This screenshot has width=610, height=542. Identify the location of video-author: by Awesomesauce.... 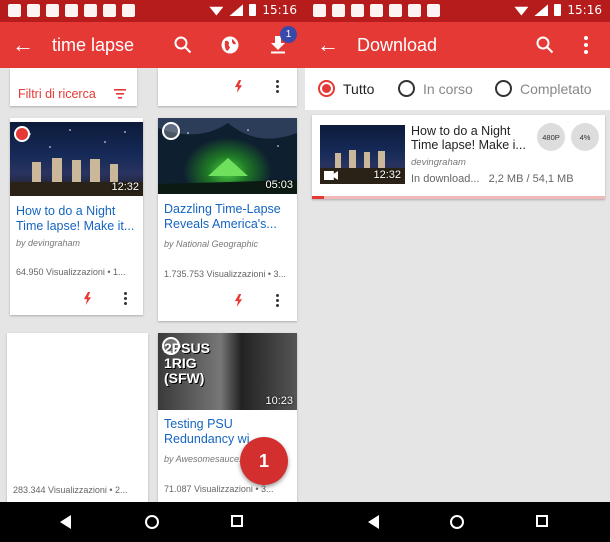
(205, 459).